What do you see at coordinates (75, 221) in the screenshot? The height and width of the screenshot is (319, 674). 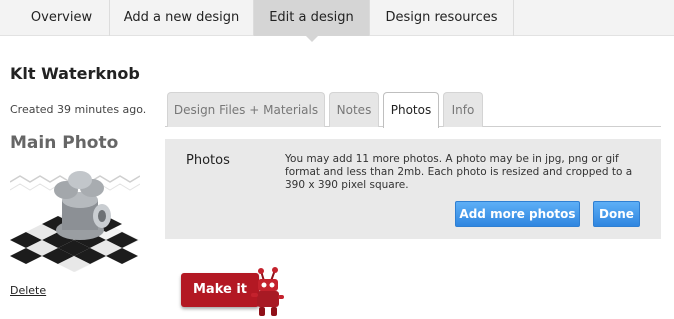 I see `knob-render-image` at bounding box center [75, 221].